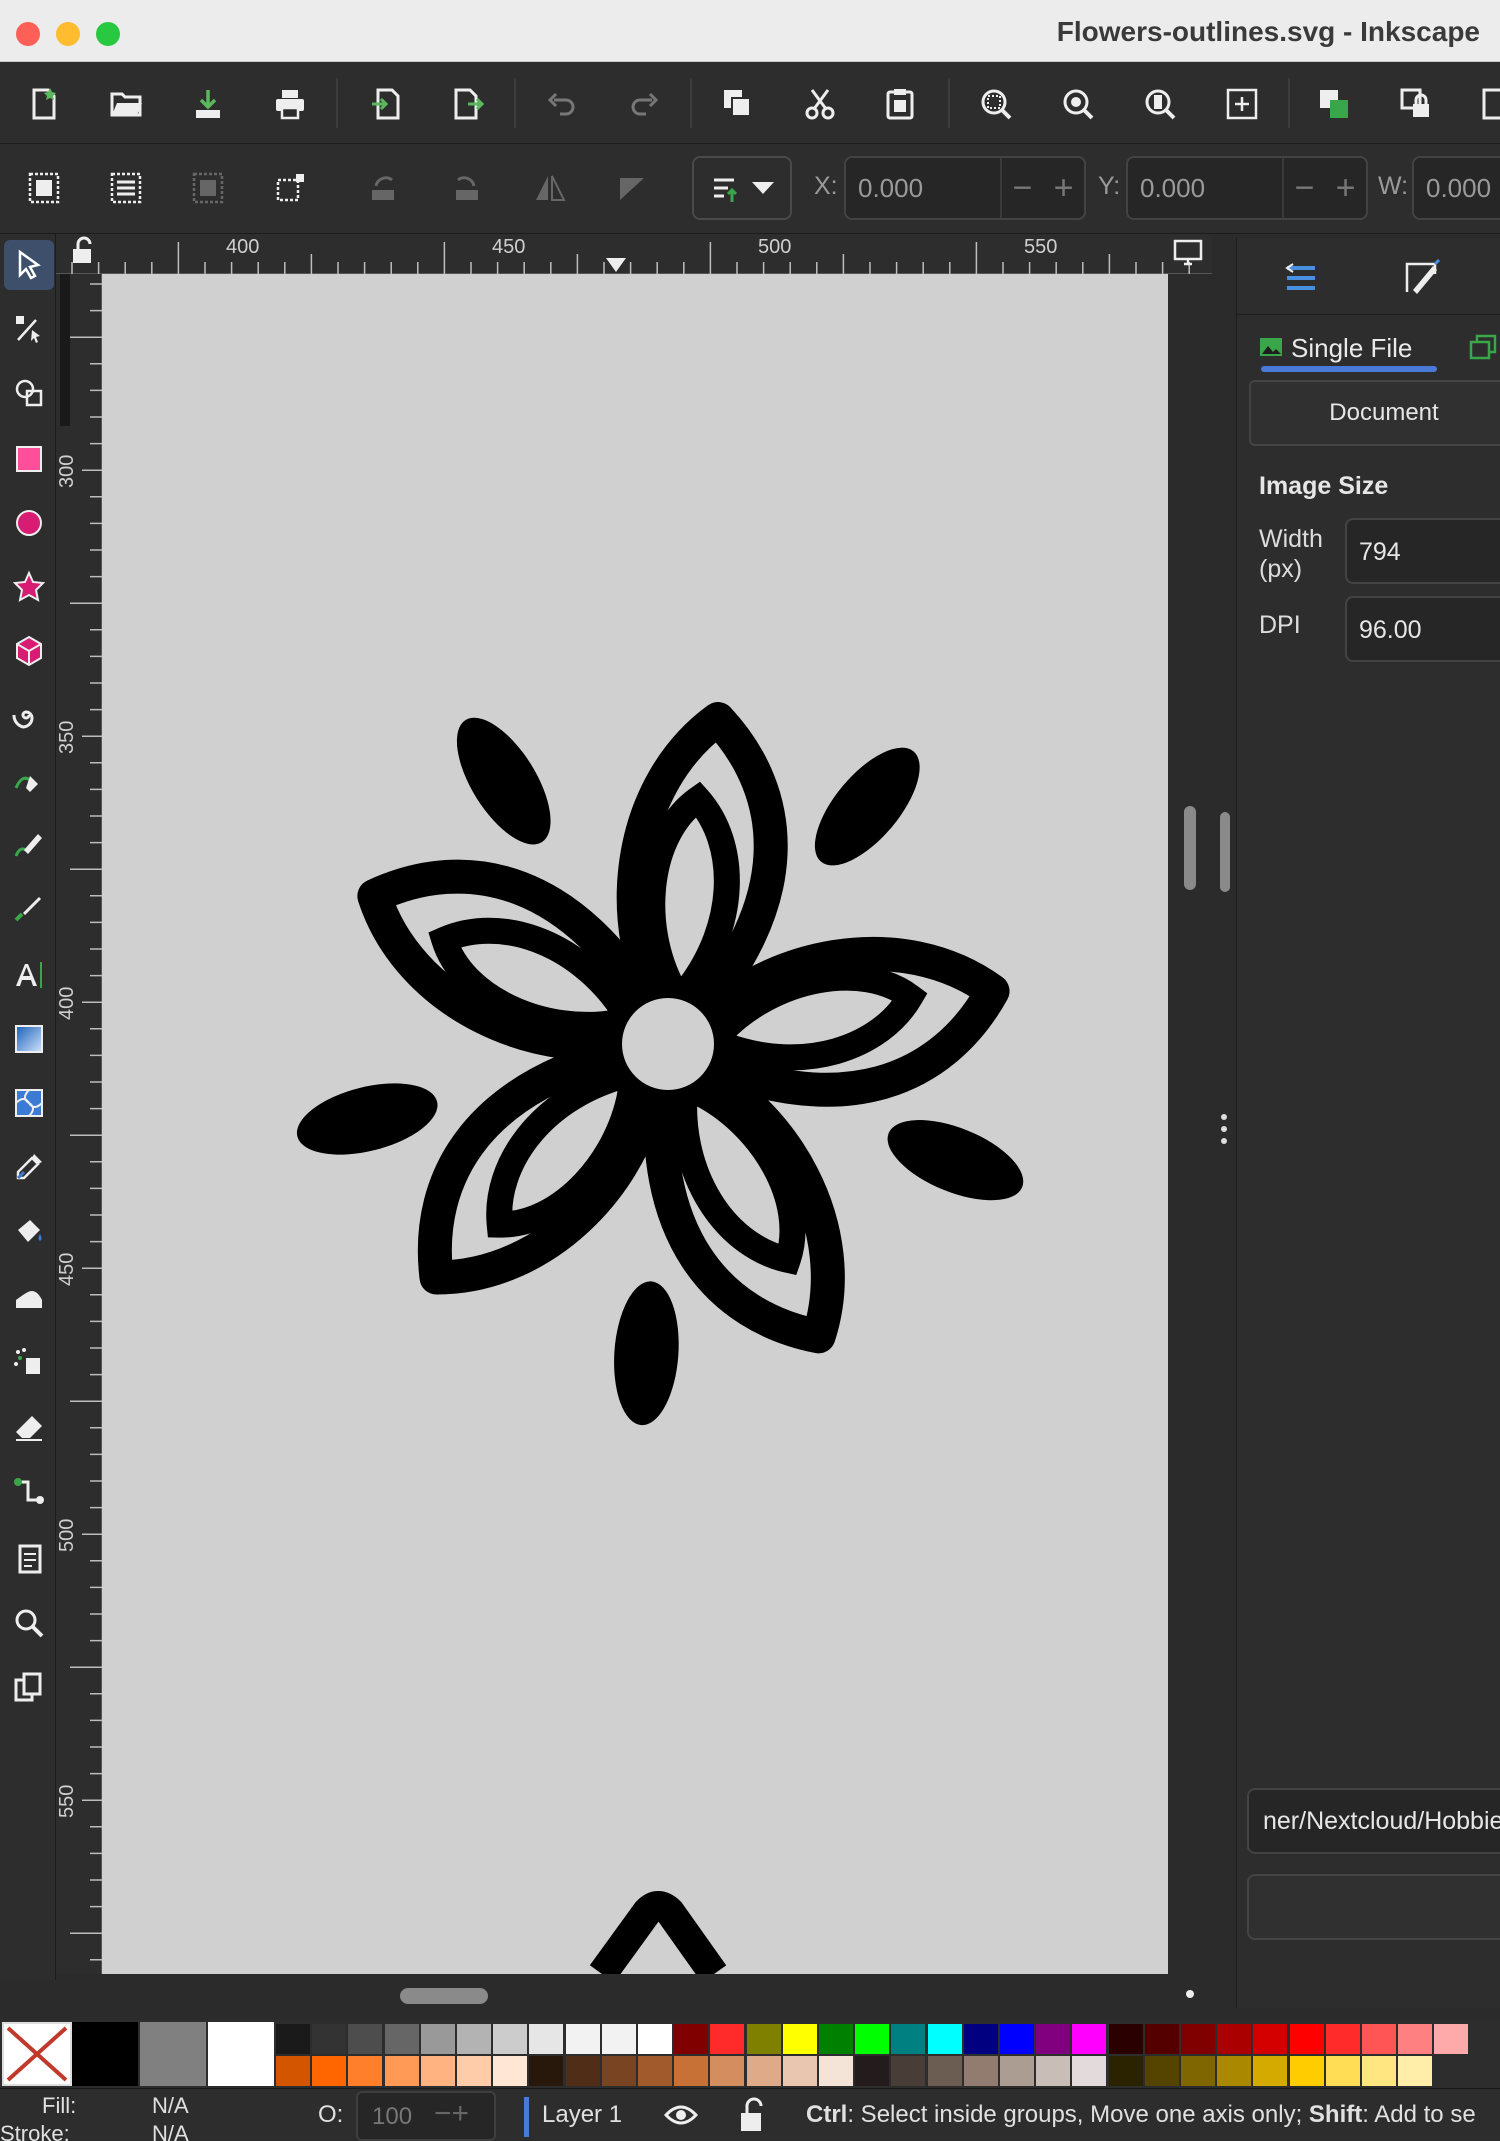 This screenshot has height=2141, width=1500. Describe the element at coordinates (29, 1559) in the screenshot. I see `pages-tool` at that location.